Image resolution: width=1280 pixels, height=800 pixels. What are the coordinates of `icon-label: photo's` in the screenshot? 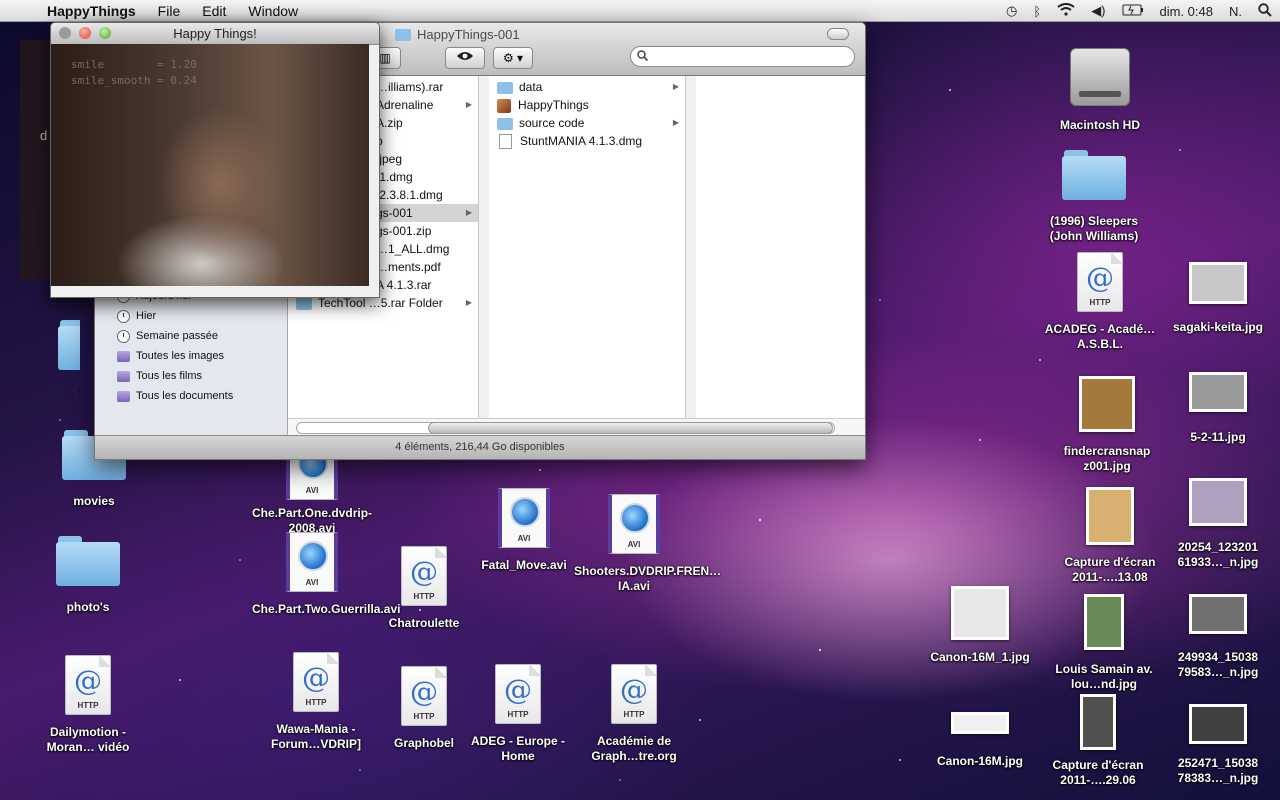 It's located at (88, 607).